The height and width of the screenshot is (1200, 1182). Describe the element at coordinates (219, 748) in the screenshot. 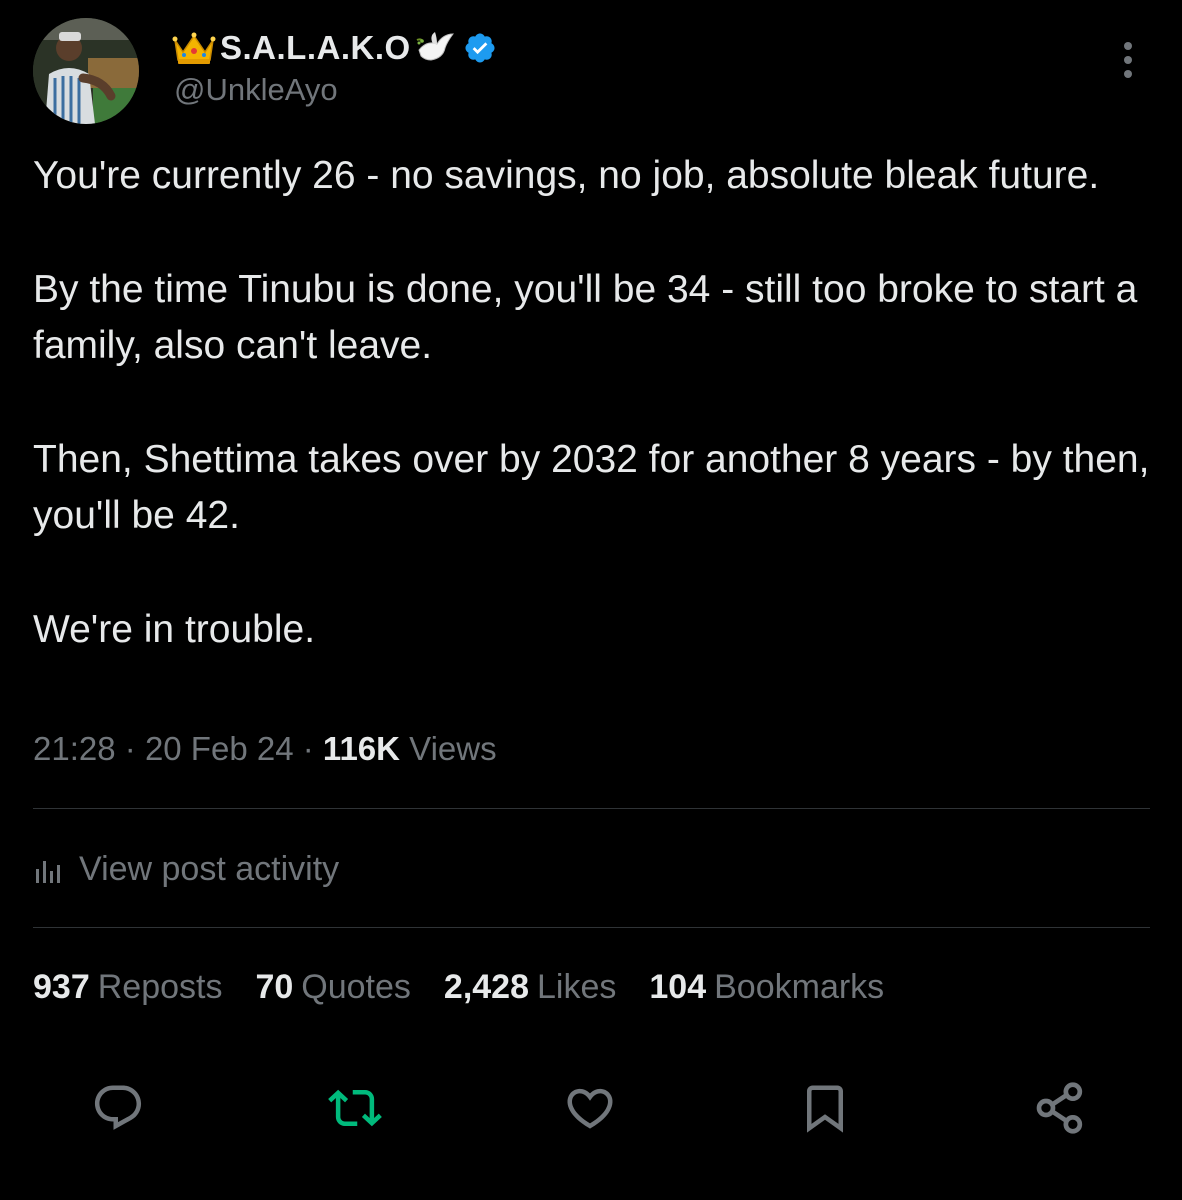

I see `post-date: 20 Feb 24` at that location.